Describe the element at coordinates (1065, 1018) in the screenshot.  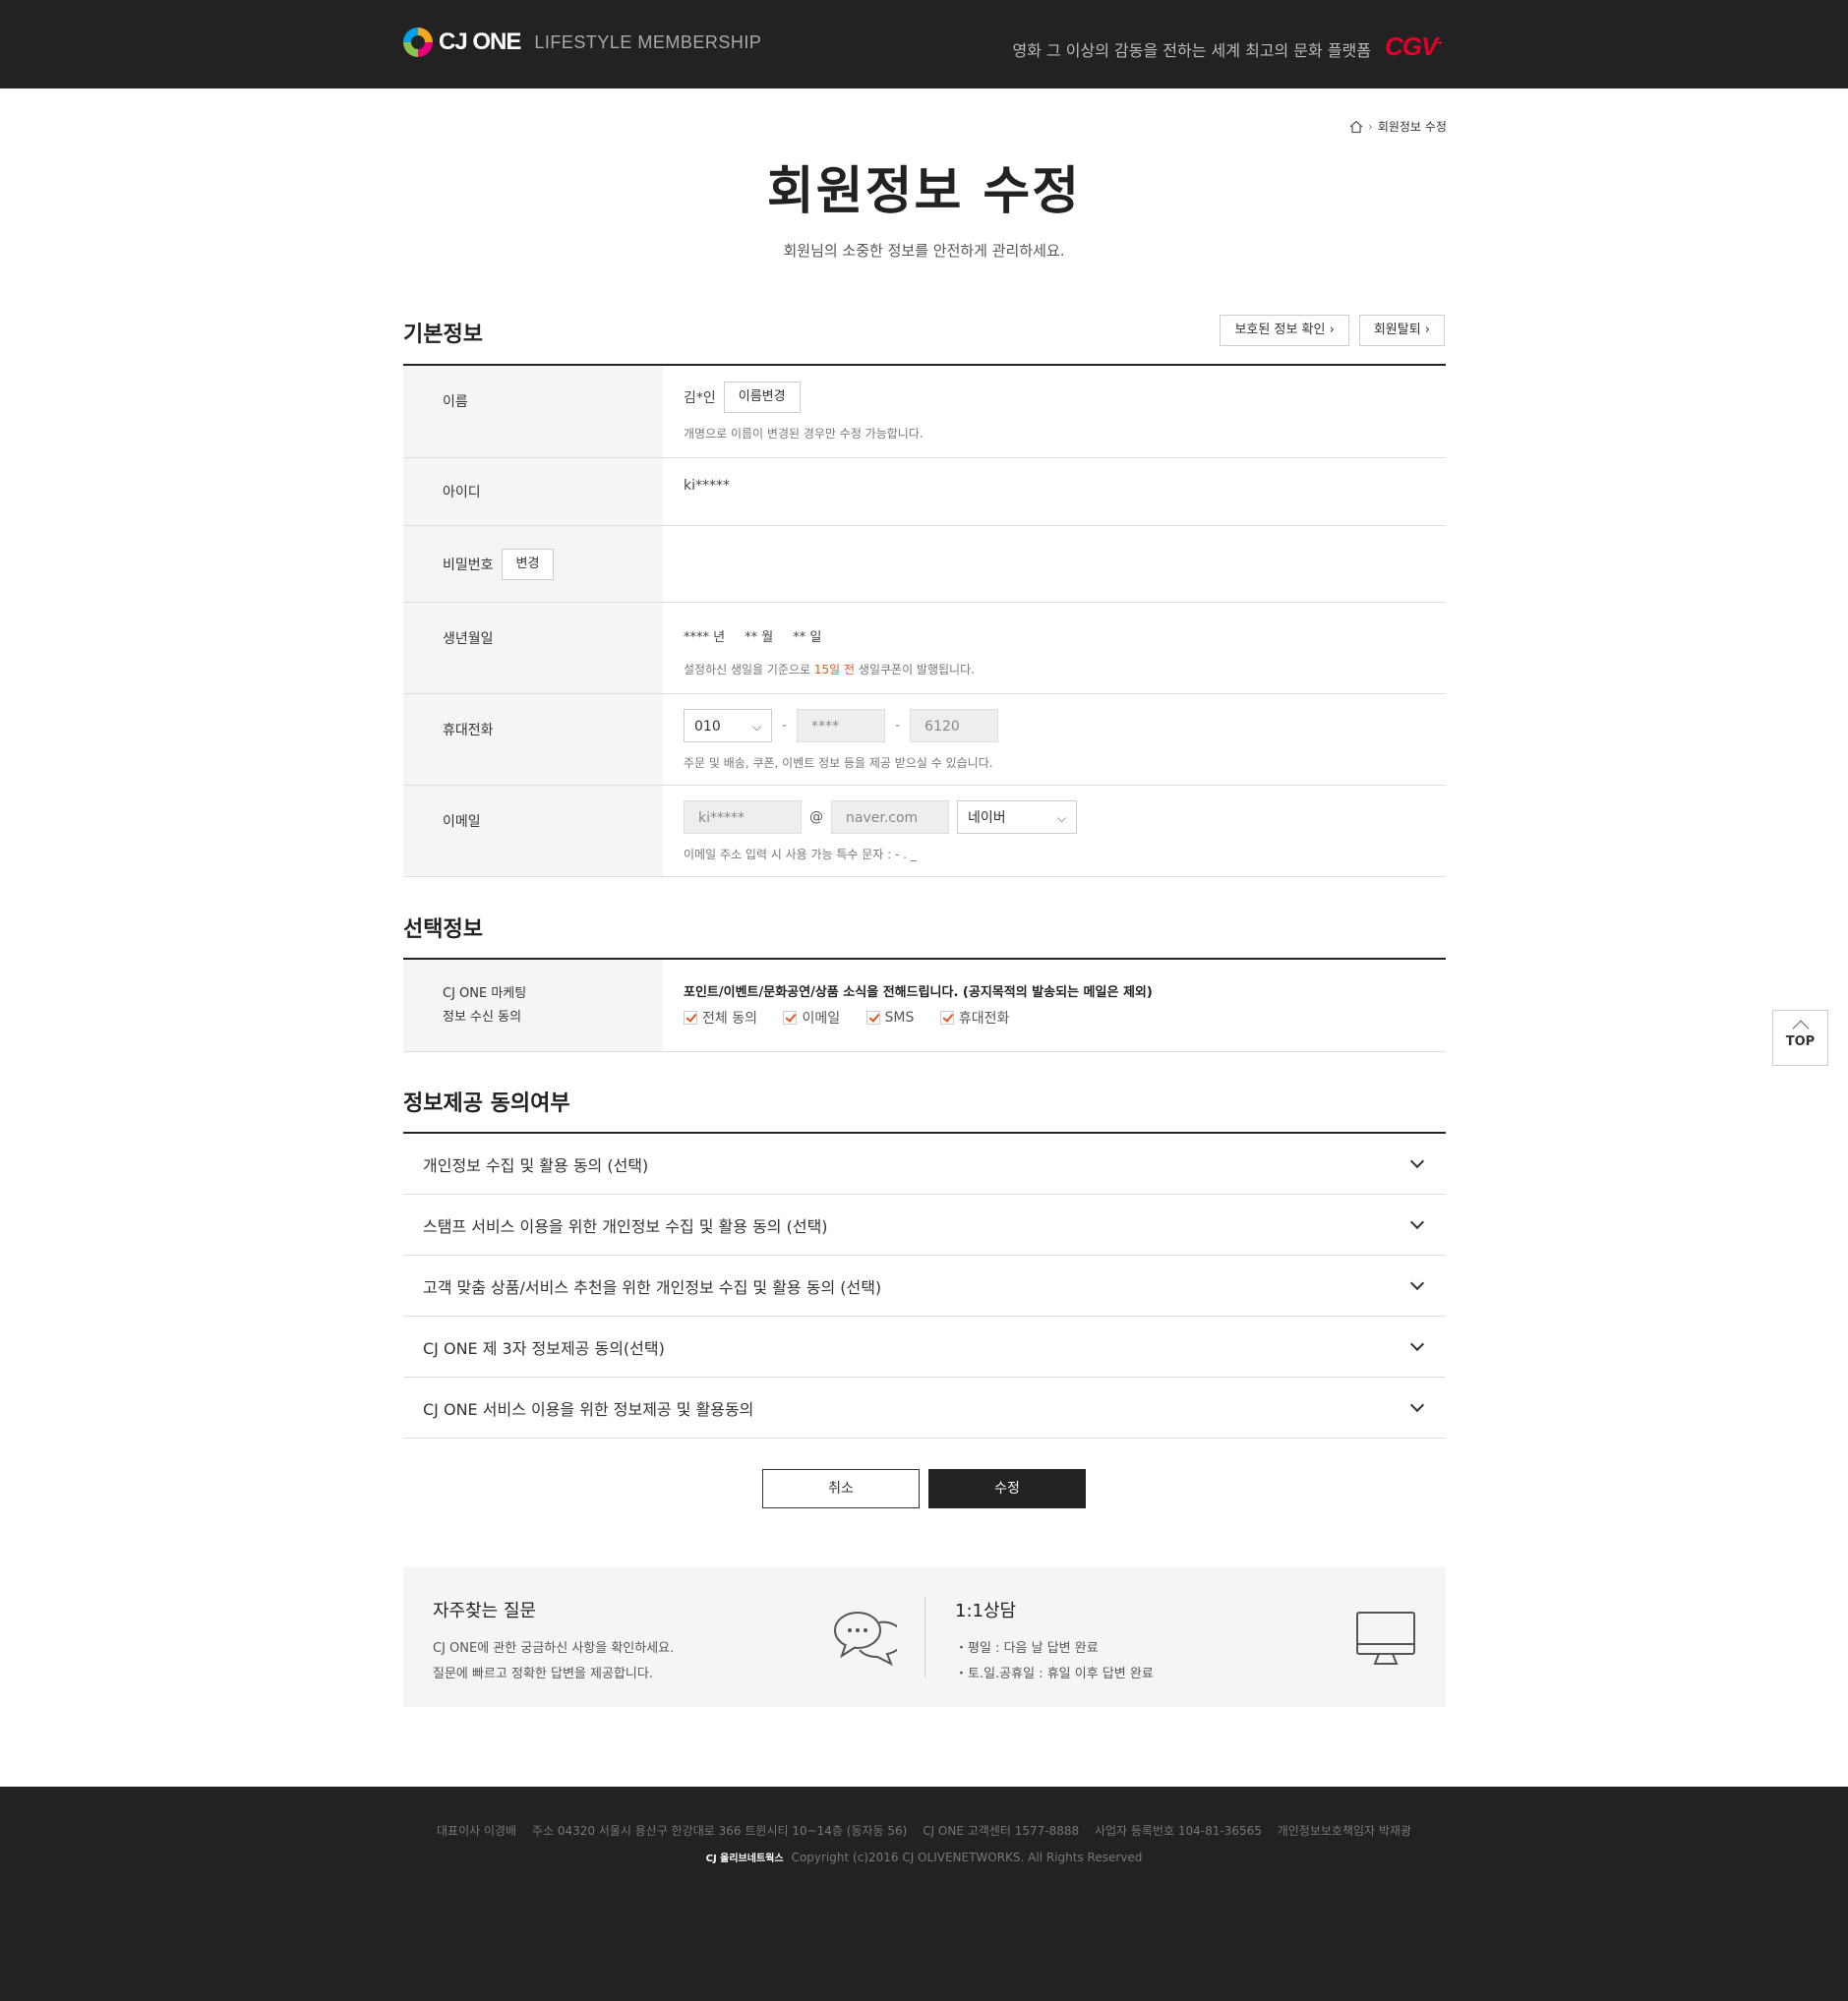
I see `marketing-checkbox-group: 전체 동의 이메일 SMS 휴대전화` at that location.